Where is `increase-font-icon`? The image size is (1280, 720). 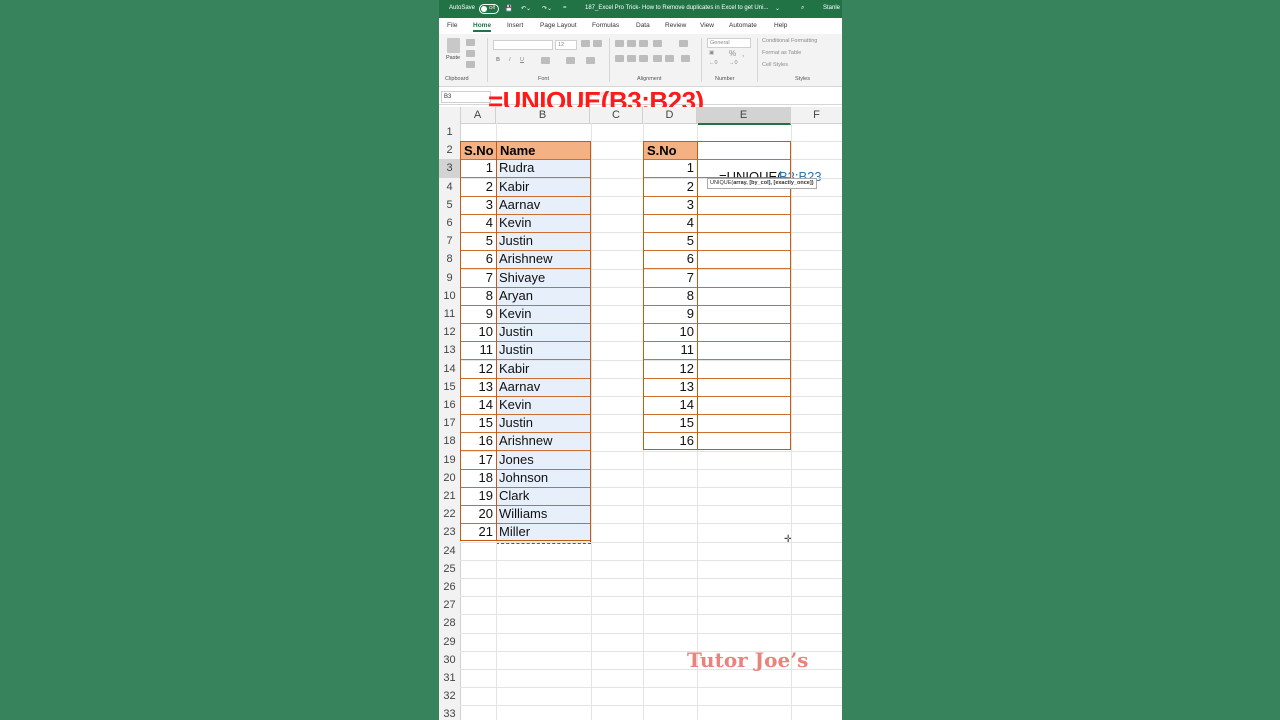 increase-font-icon is located at coordinates (585, 43).